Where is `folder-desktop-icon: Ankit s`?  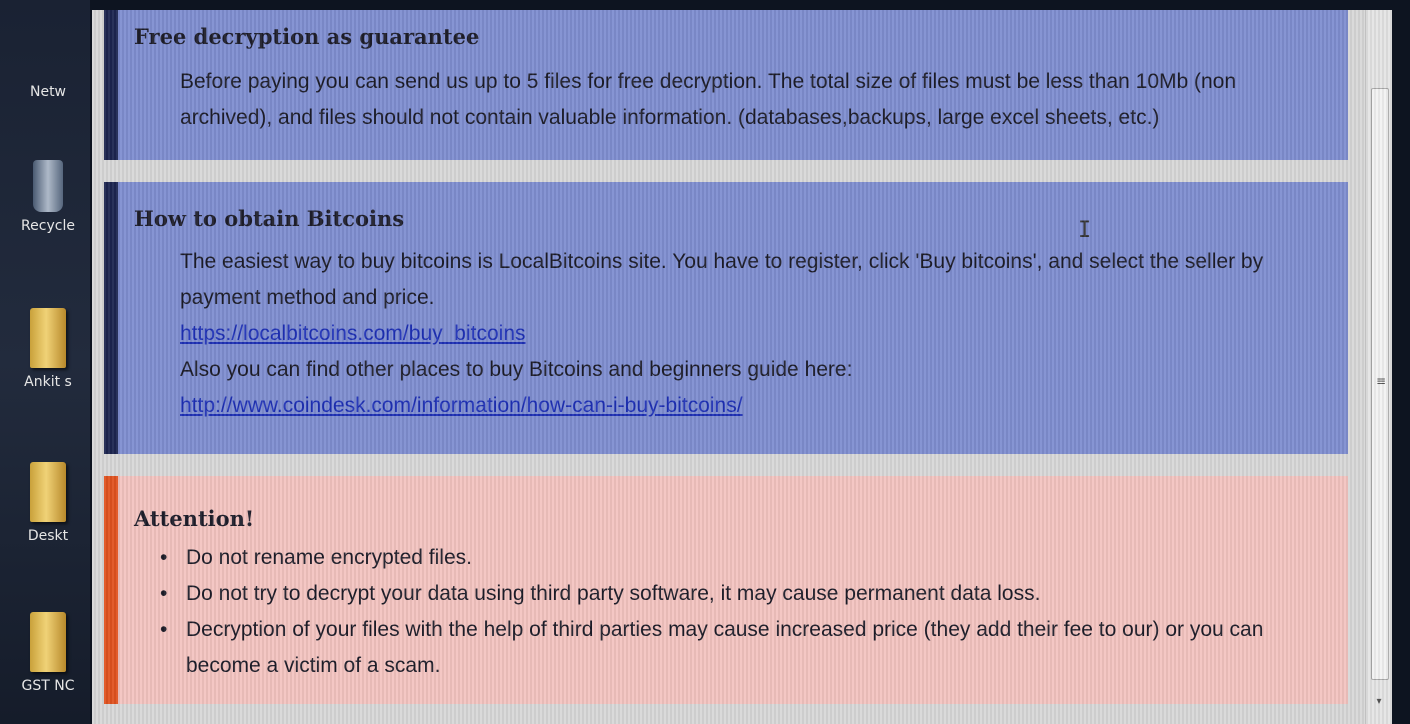
folder-desktop-icon: Ankit s is located at coordinates (48, 349).